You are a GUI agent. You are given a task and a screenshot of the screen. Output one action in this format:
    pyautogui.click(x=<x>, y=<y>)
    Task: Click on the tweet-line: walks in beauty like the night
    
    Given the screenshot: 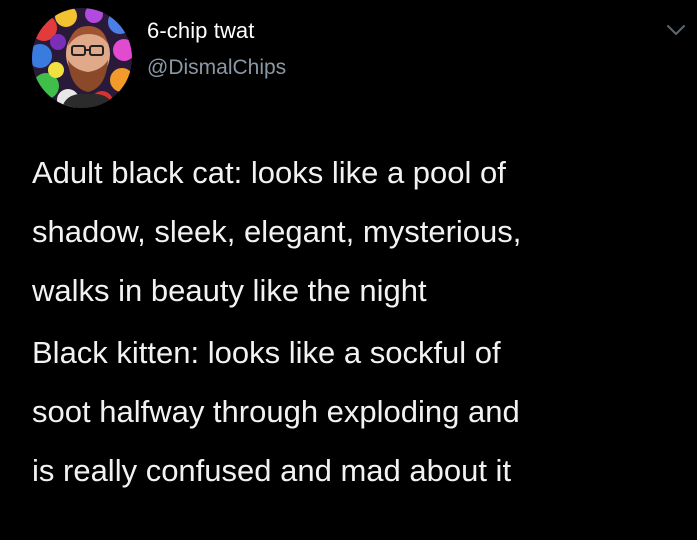 What is the action you would take?
    pyautogui.click(x=229, y=290)
    